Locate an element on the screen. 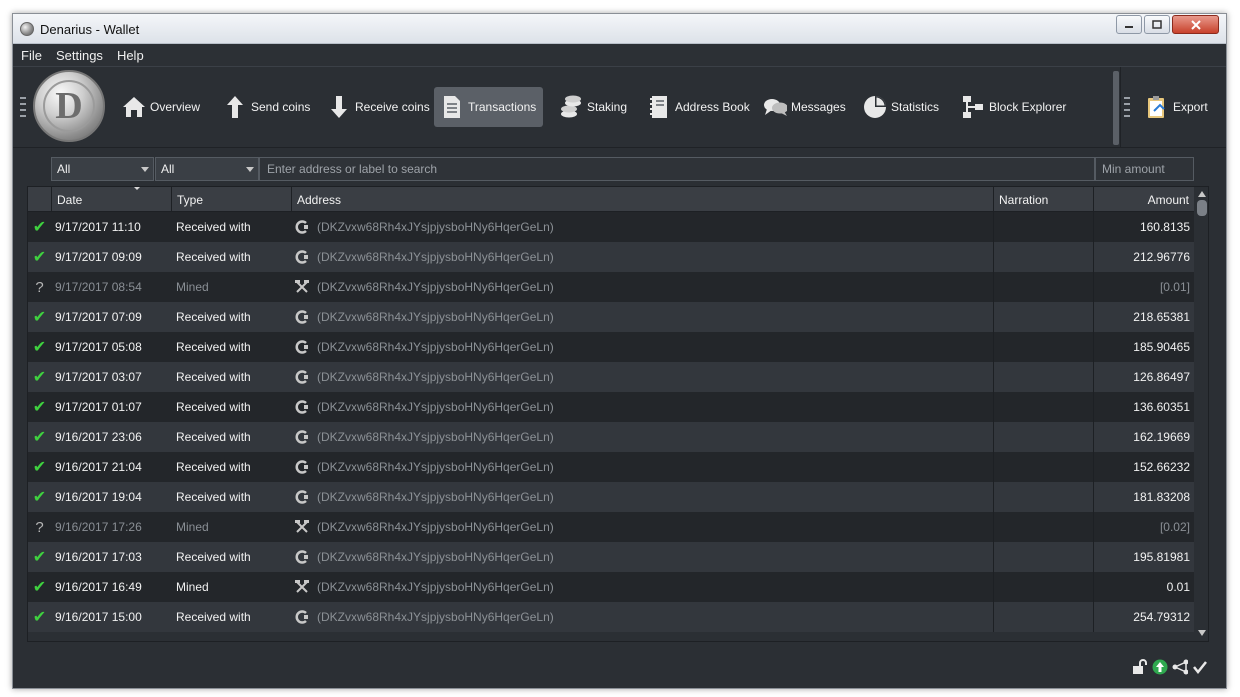 This screenshot has width=1240, height=697. narration-column-header: Narration is located at coordinates (1044, 199).